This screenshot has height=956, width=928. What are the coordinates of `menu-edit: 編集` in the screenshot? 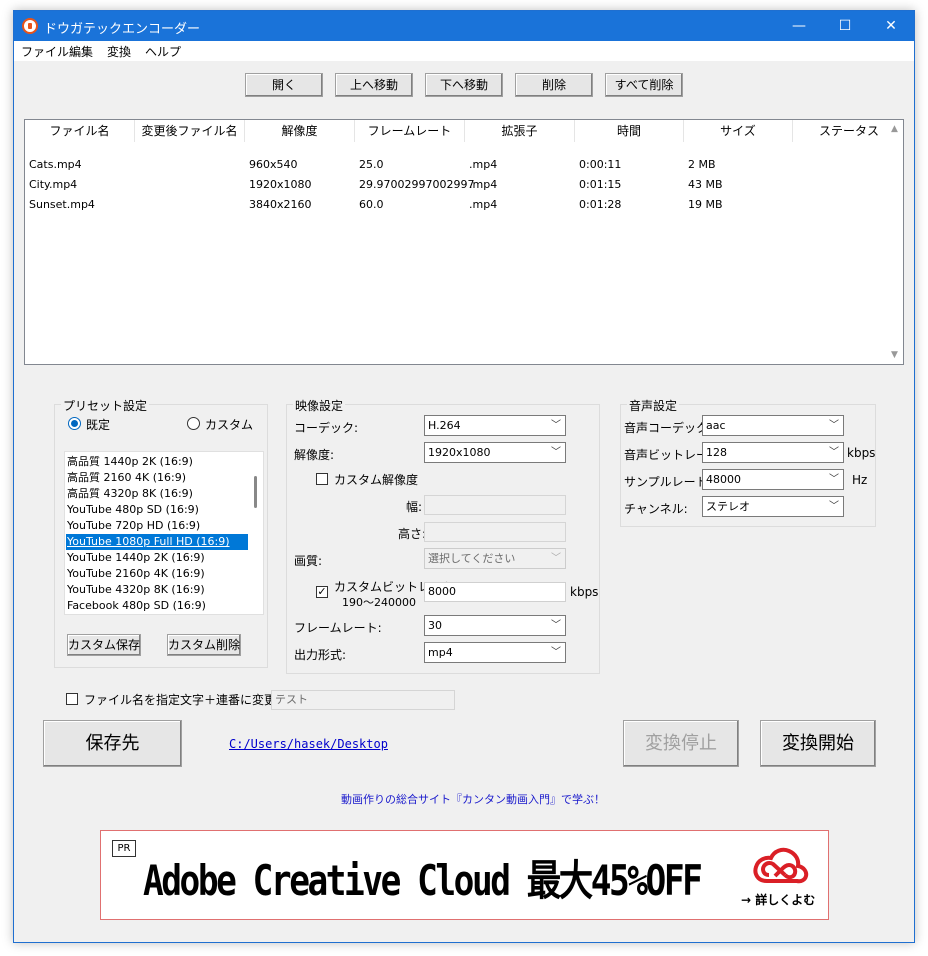 It's located at (81, 51).